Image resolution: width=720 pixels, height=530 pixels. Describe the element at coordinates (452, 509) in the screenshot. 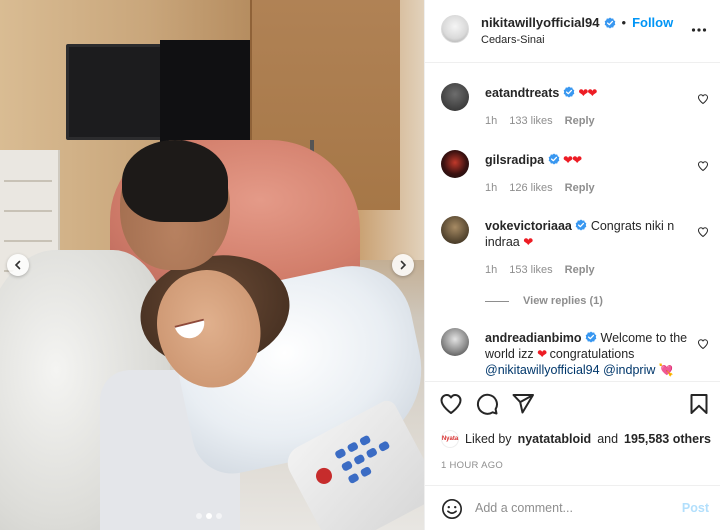

I see `emoji-icon` at that location.